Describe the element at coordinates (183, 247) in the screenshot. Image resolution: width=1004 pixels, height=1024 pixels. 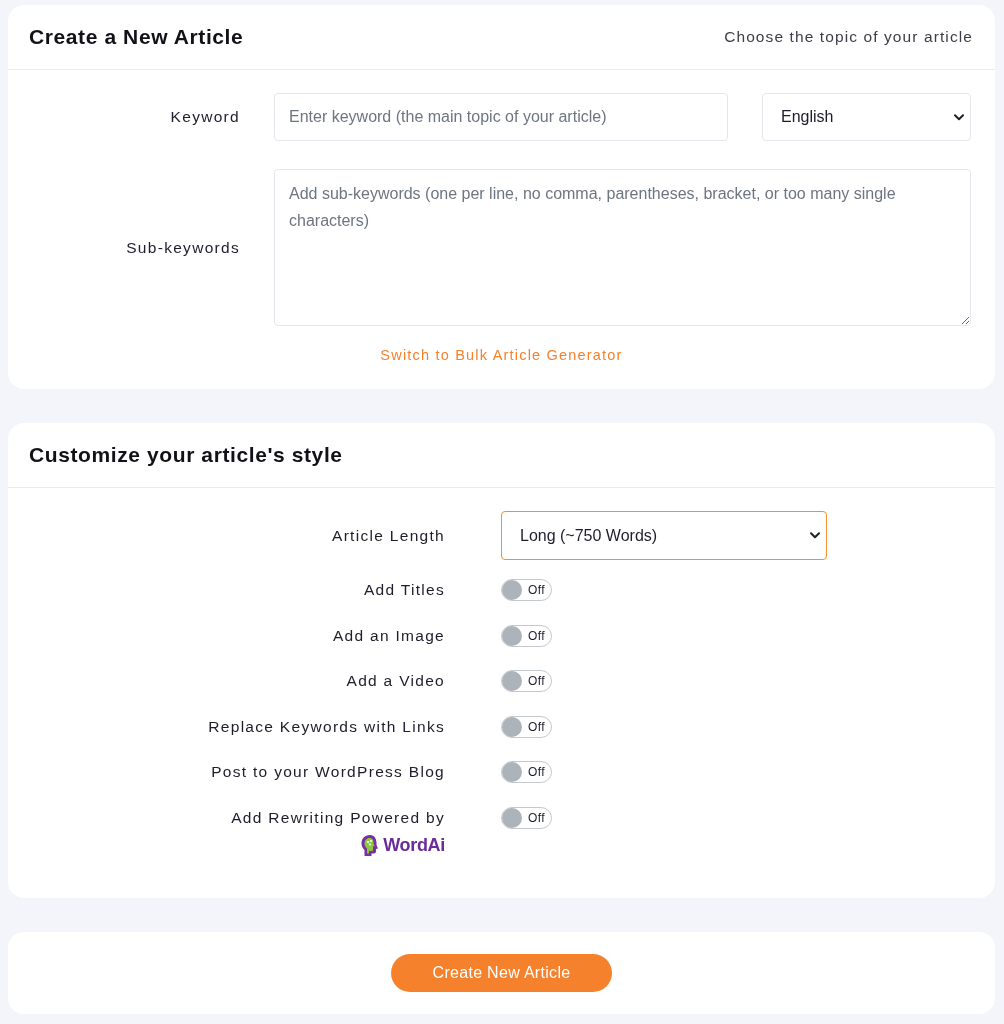
I see `sub-keywords-label: Sub-keywords` at that location.